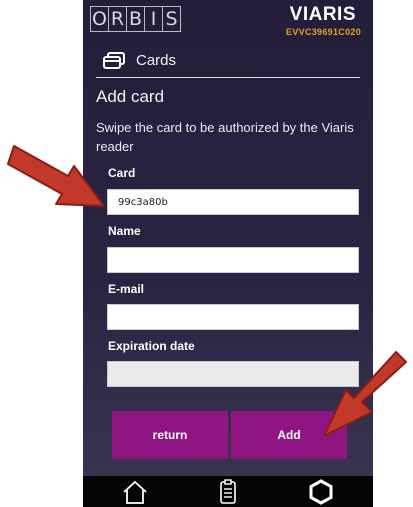 The image size is (413, 507). What do you see at coordinates (233, 317) in the screenshot?
I see `email-field` at bounding box center [233, 317].